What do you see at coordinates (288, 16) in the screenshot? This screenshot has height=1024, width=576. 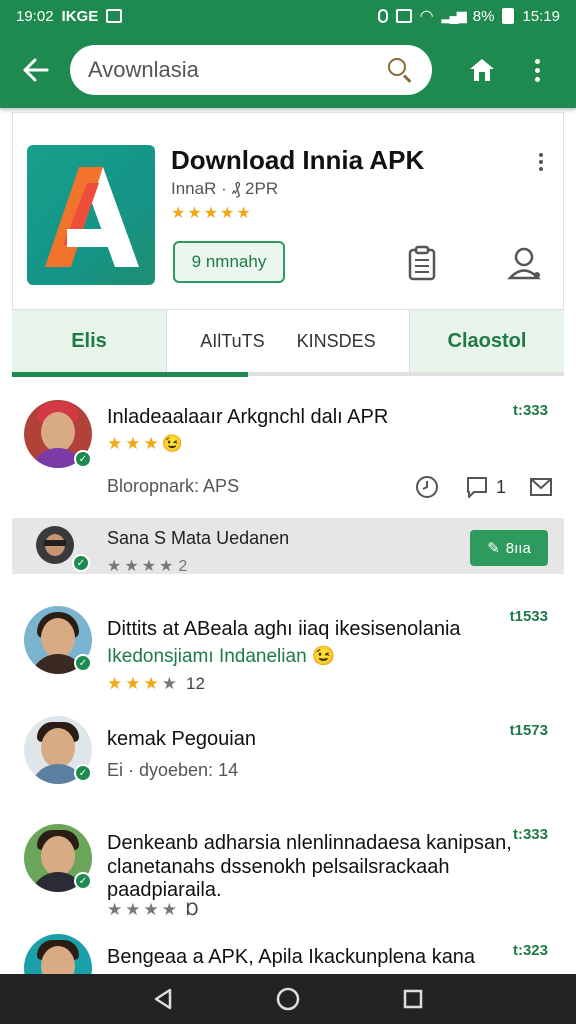 I see `status-bar: 19:02 IKGE ◠ ▂▄▆ 8% 15:19` at bounding box center [288, 16].